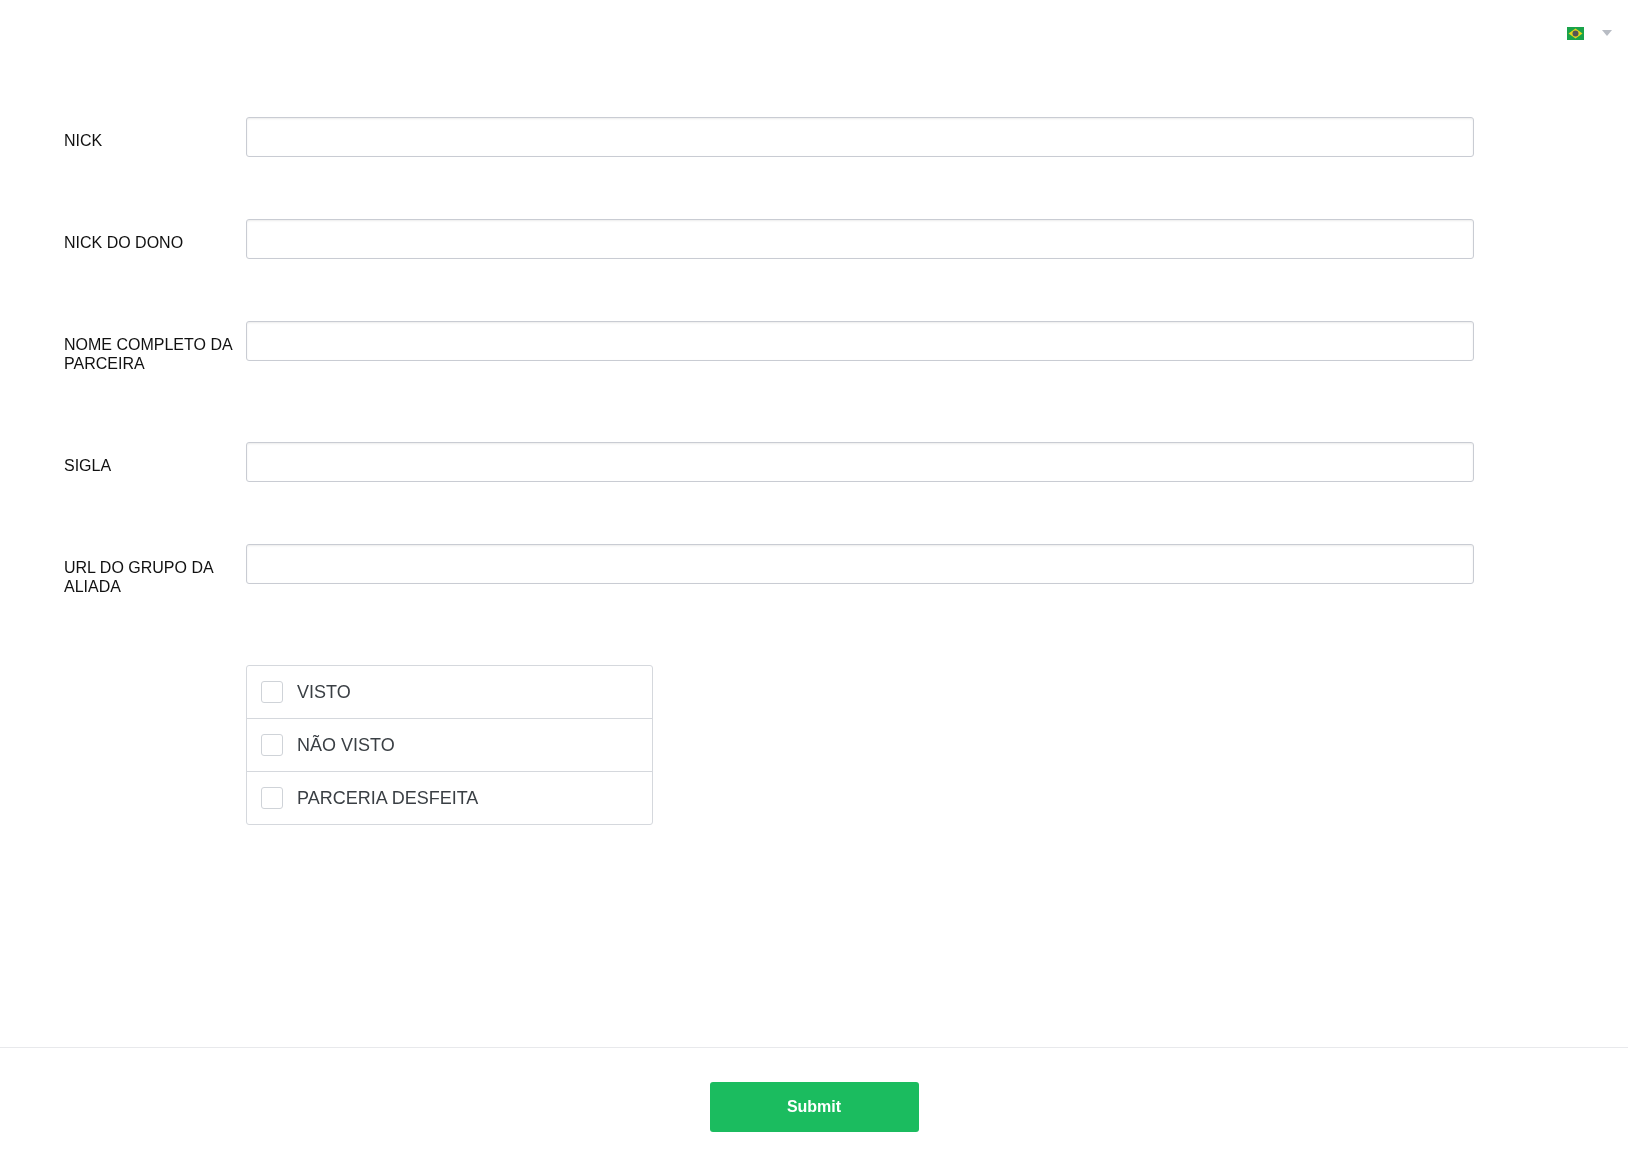 The height and width of the screenshot is (1176, 1628). Describe the element at coordinates (346, 745) in the screenshot. I see `checkbox-label: NÃO VISTO` at that location.